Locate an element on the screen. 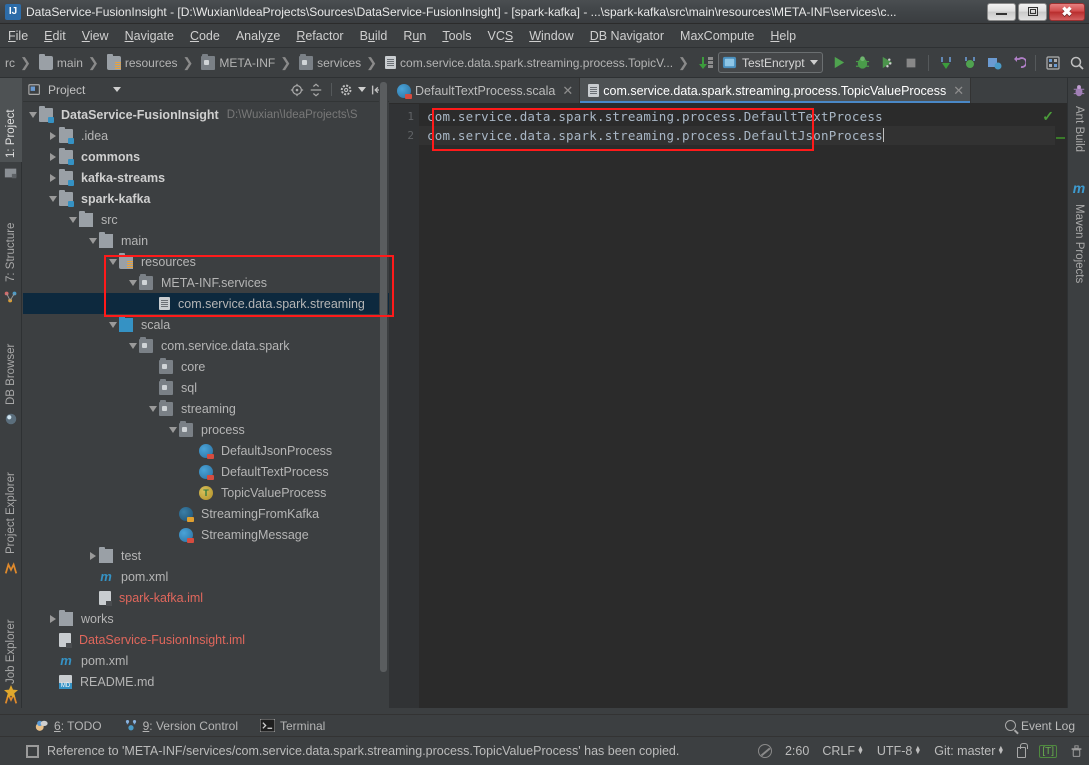  sidebar-item-db-browser: DB Browser is located at coordinates (11, 361).